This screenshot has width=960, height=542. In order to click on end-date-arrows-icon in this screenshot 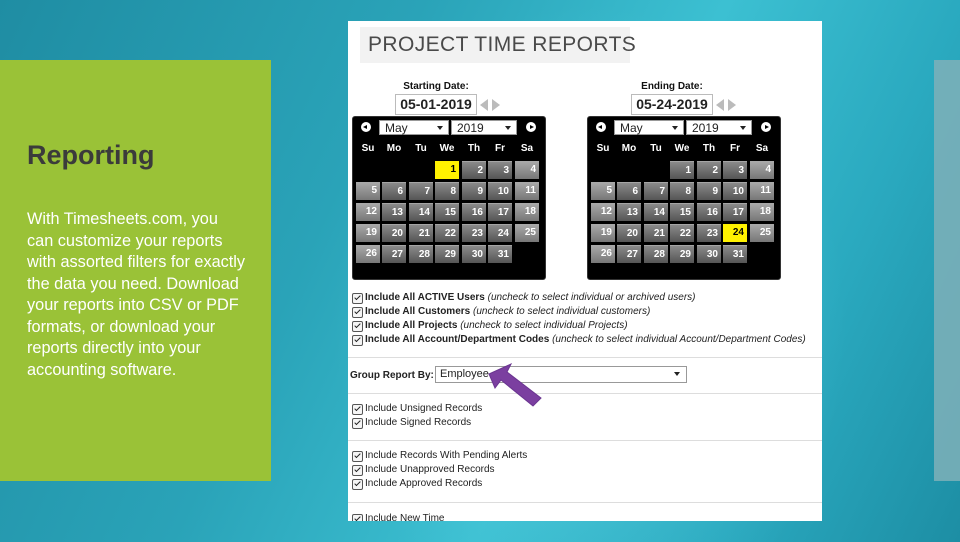, I will do `click(727, 105)`.